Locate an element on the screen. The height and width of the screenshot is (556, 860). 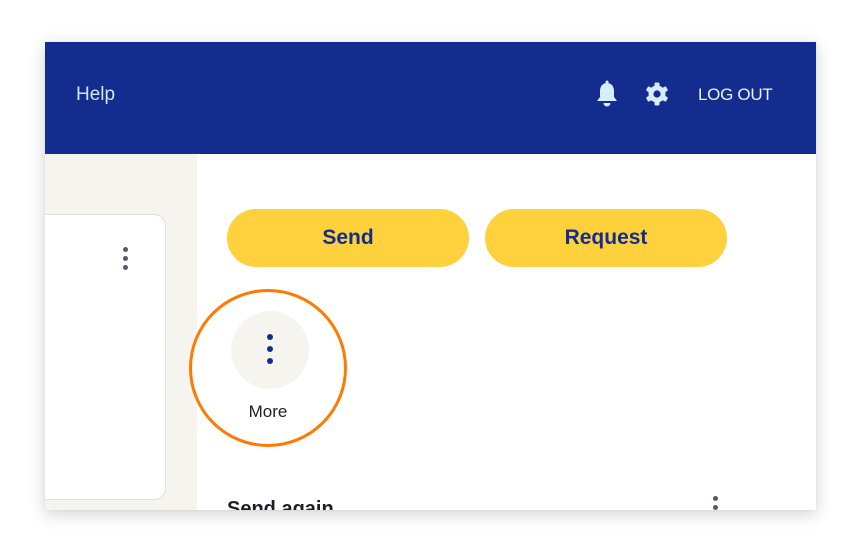
account-card is located at coordinates (105, 357).